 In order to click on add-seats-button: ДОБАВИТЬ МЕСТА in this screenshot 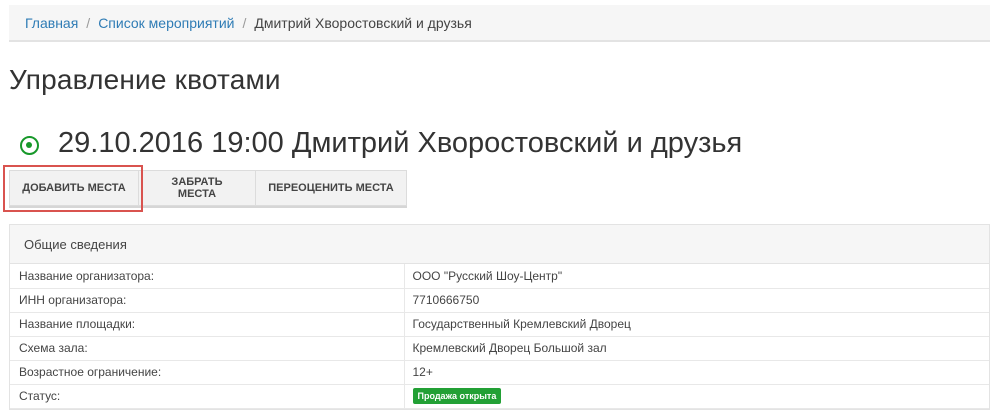, I will do `click(73, 188)`.